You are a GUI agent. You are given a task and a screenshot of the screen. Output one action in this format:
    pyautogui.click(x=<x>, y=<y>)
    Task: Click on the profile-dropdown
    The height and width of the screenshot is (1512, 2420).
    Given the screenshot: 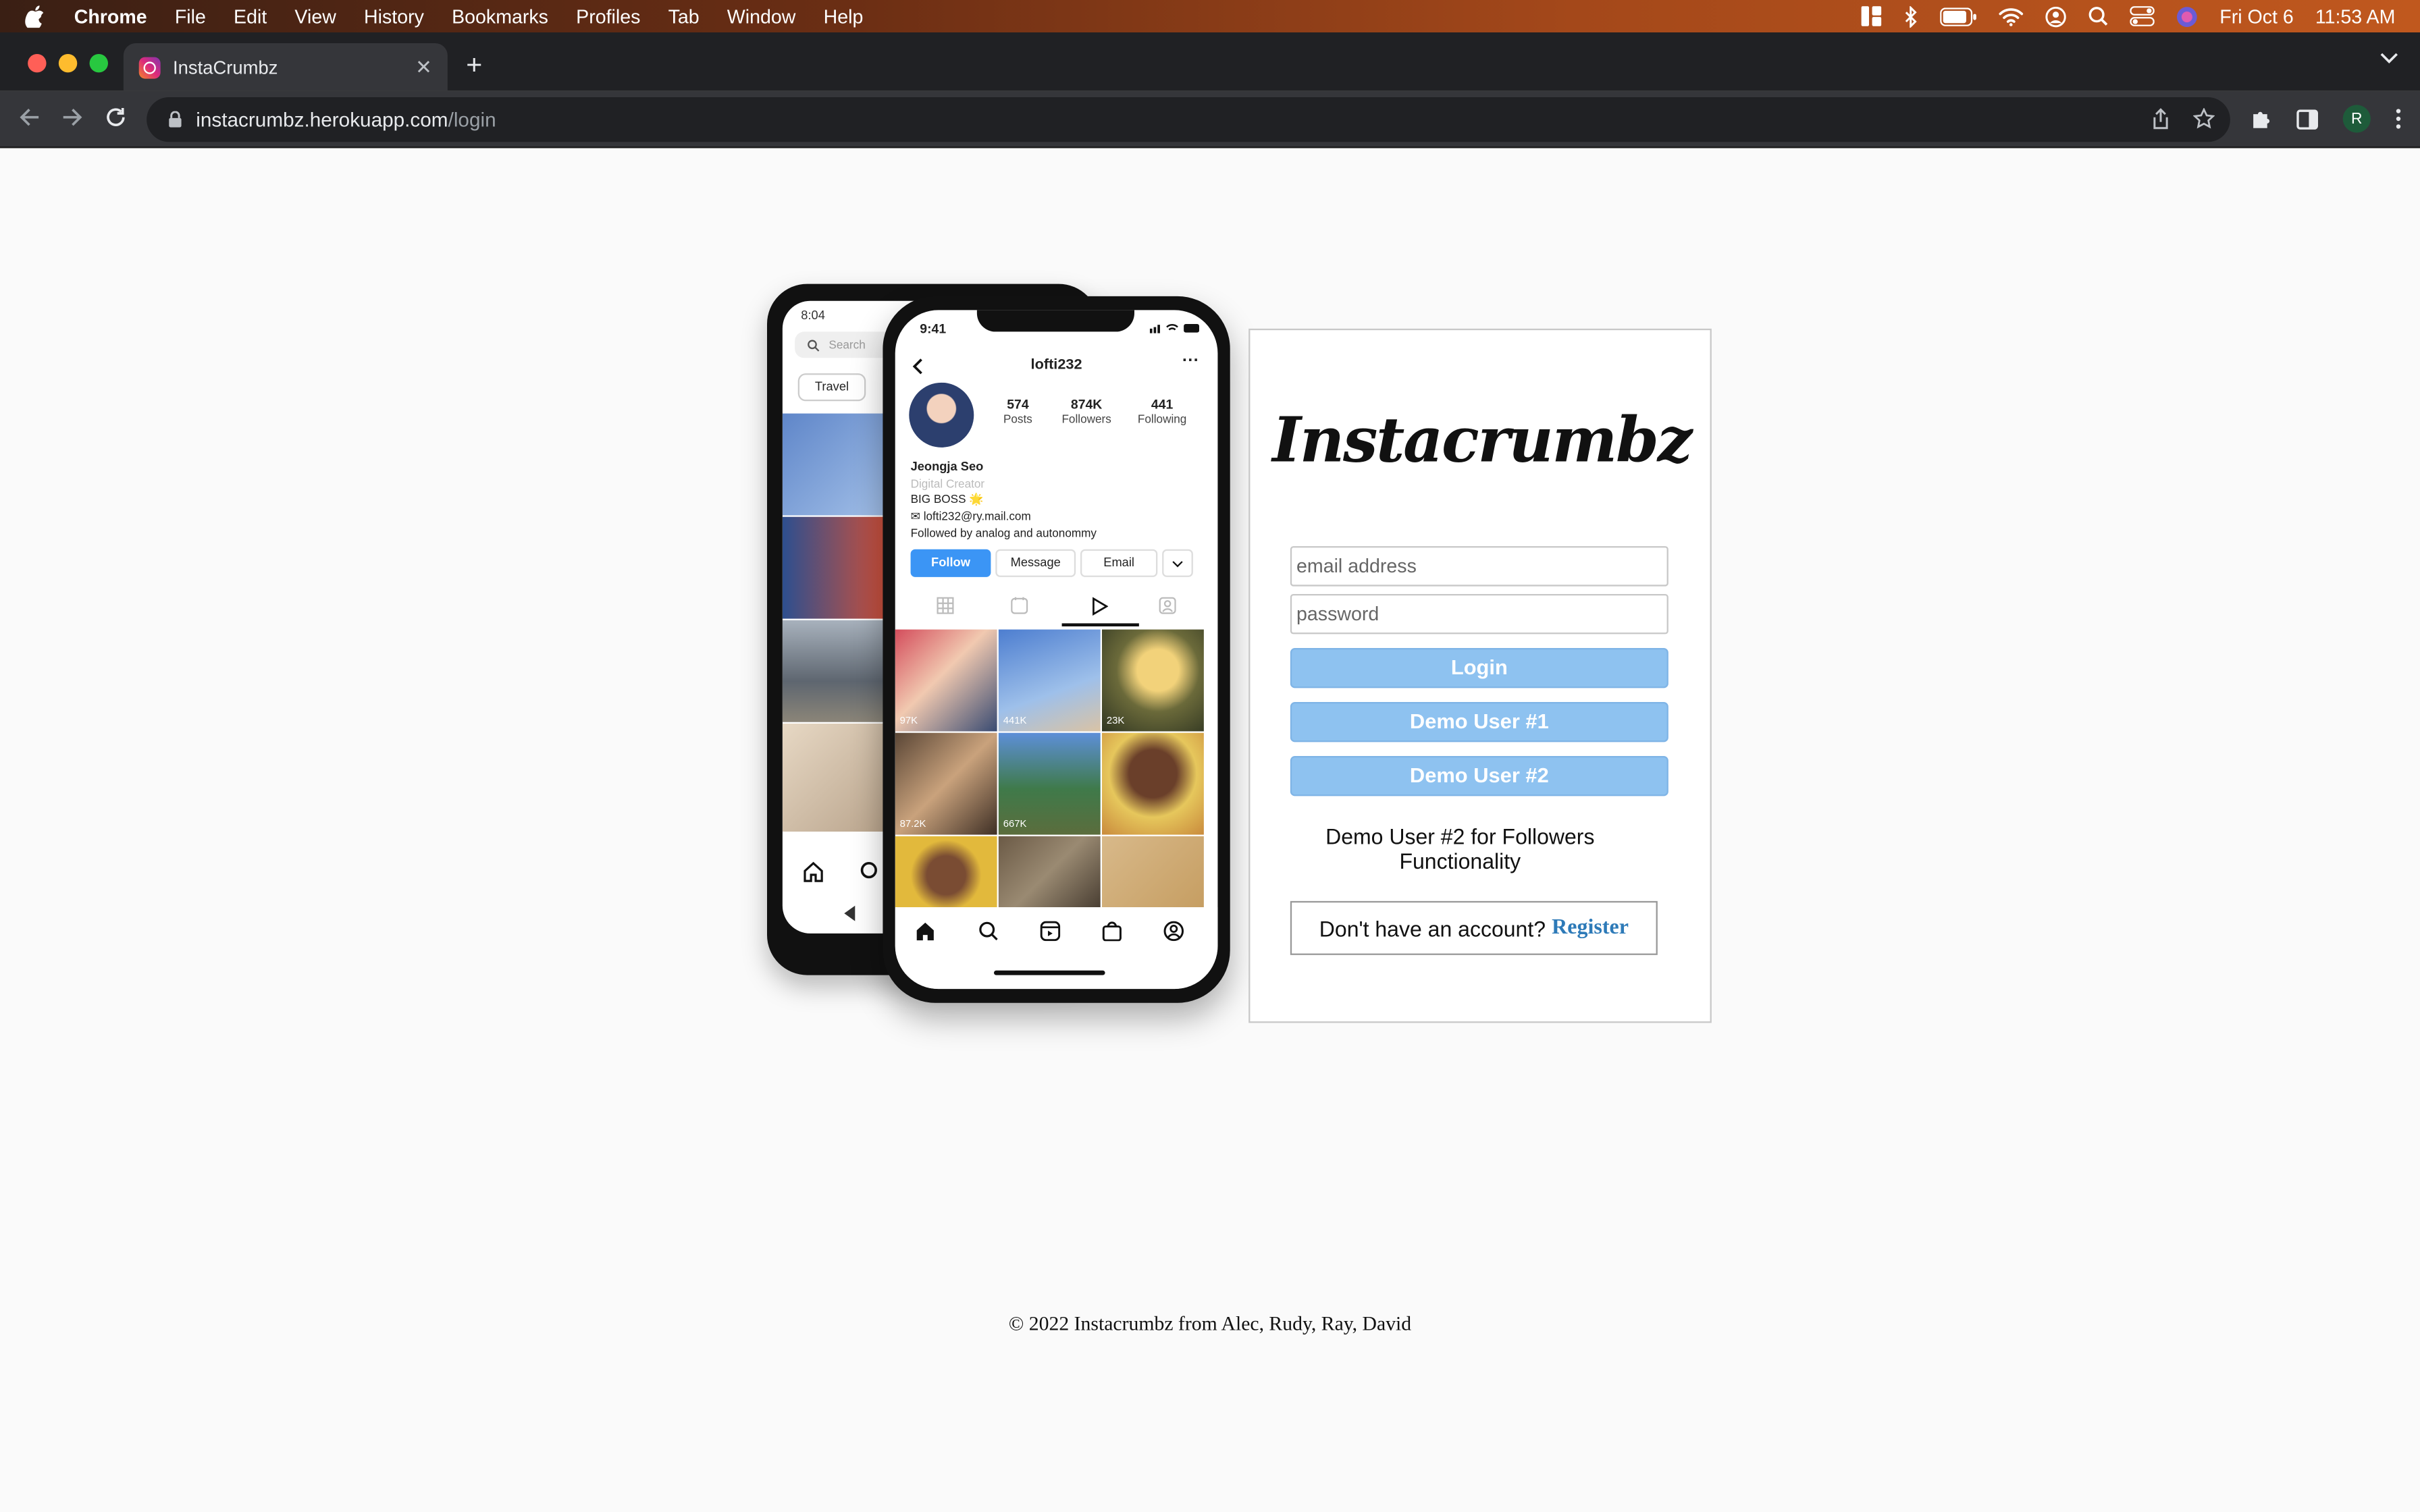 What is the action you would take?
    pyautogui.click(x=1177, y=563)
    